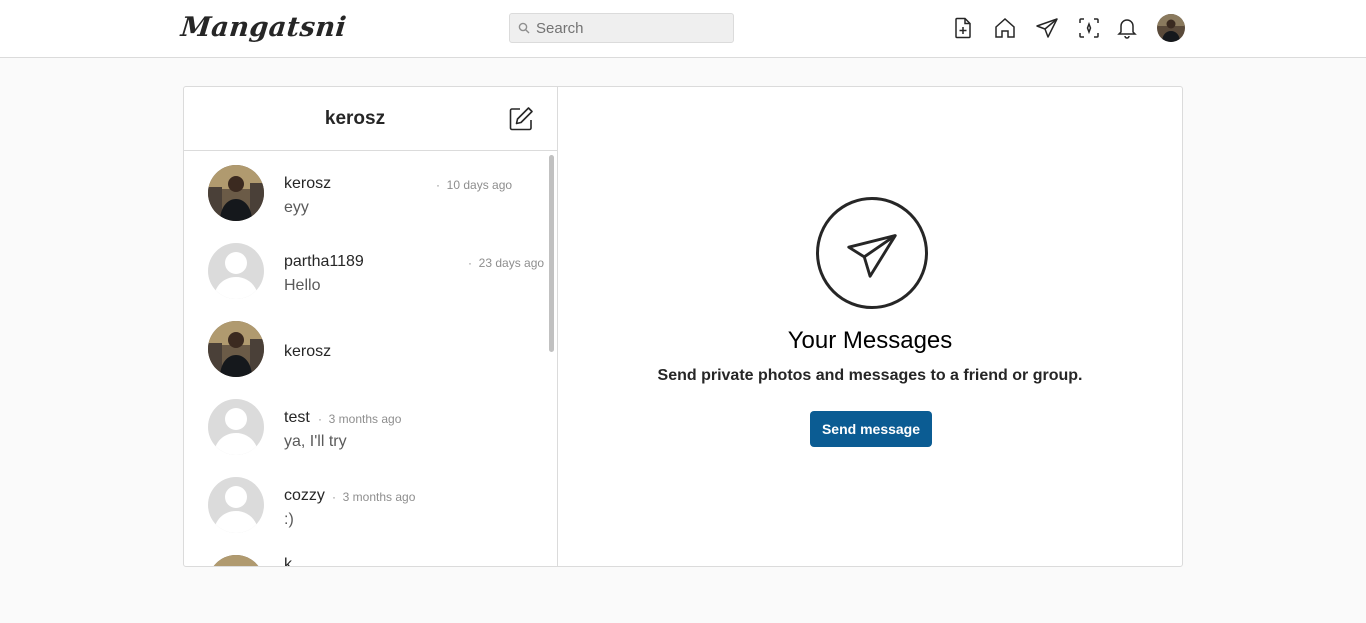 Image resolution: width=1366 pixels, height=623 pixels. What do you see at coordinates (521, 119) in the screenshot?
I see `compose-icon` at bounding box center [521, 119].